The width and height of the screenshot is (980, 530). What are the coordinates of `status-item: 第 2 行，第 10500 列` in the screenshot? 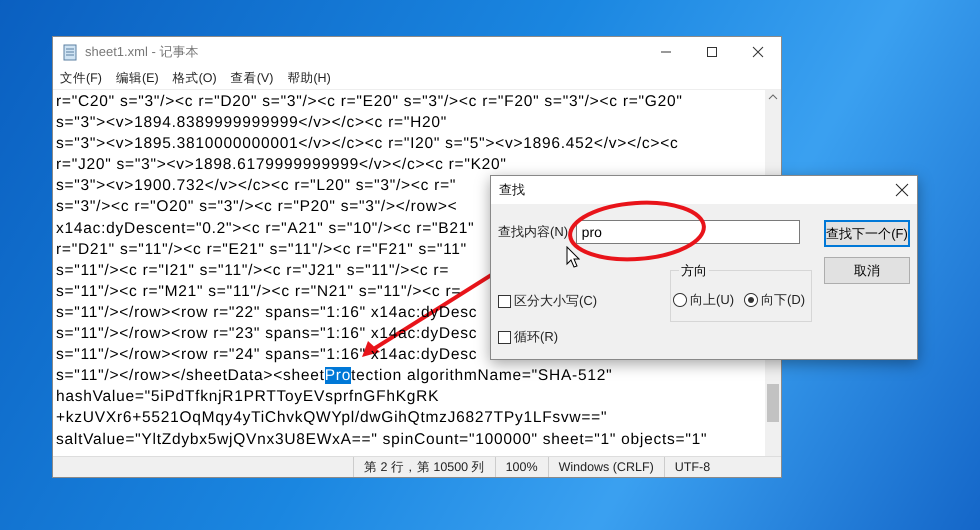 It's located at (424, 467).